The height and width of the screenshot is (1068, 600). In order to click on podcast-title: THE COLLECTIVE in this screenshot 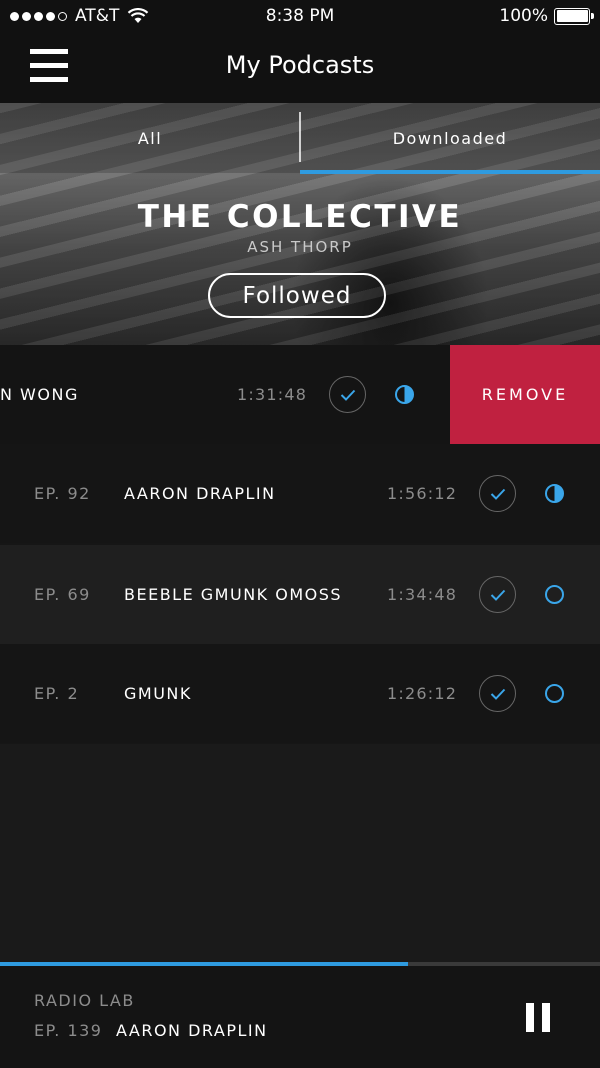, I will do `click(300, 217)`.